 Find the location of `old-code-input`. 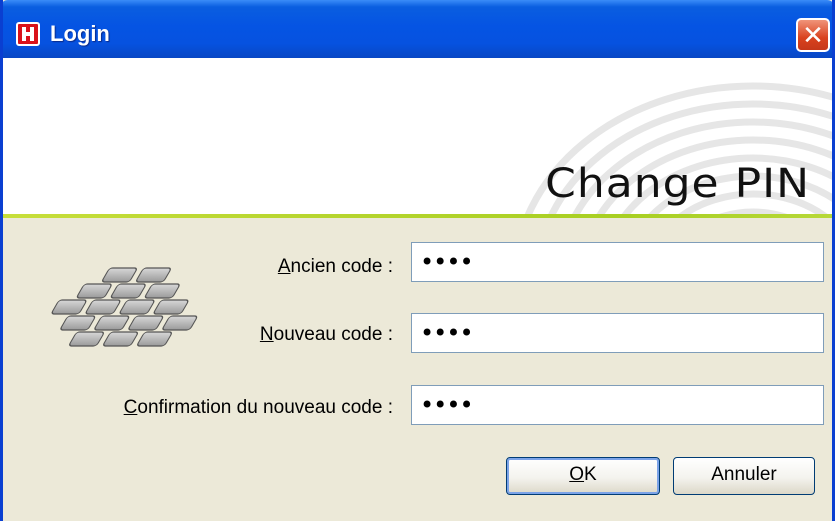

old-code-input is located at coordinates (617, 262).